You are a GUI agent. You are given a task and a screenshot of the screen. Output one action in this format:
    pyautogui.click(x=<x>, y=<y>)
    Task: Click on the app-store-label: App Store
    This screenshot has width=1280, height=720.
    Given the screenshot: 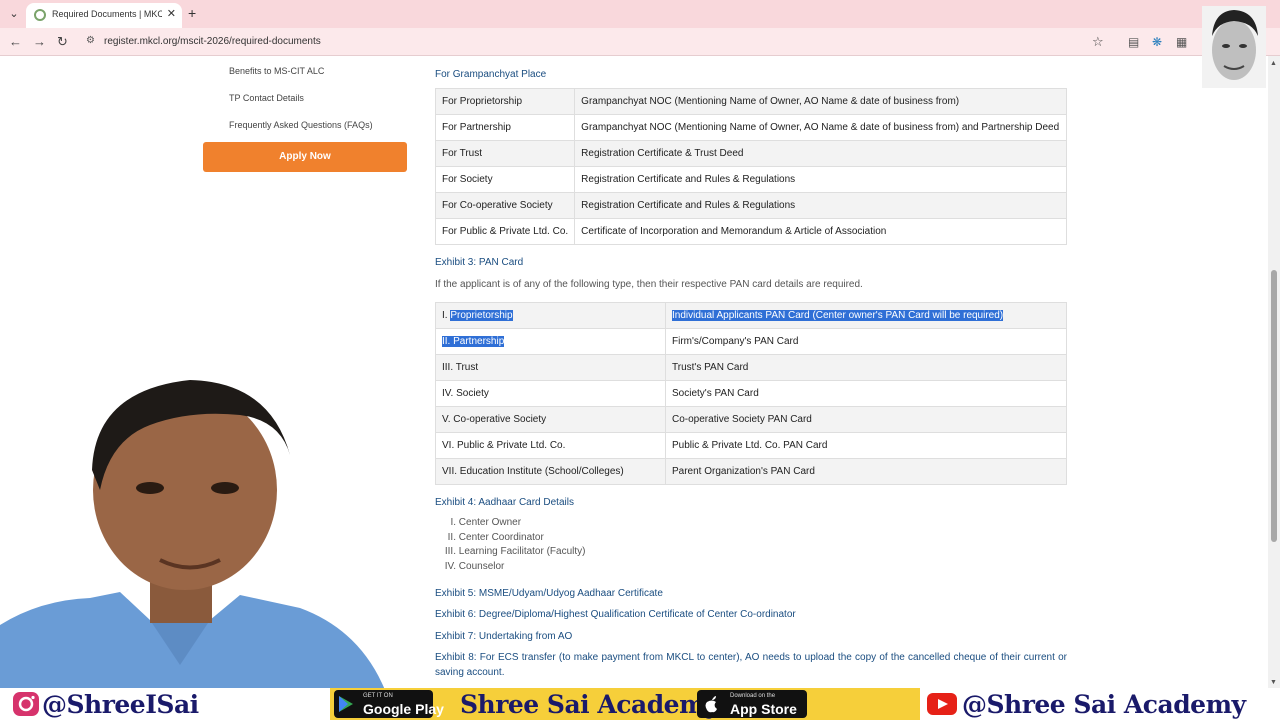 What is the action you would take?
    pyautogui.click(x=763, y=709)
    